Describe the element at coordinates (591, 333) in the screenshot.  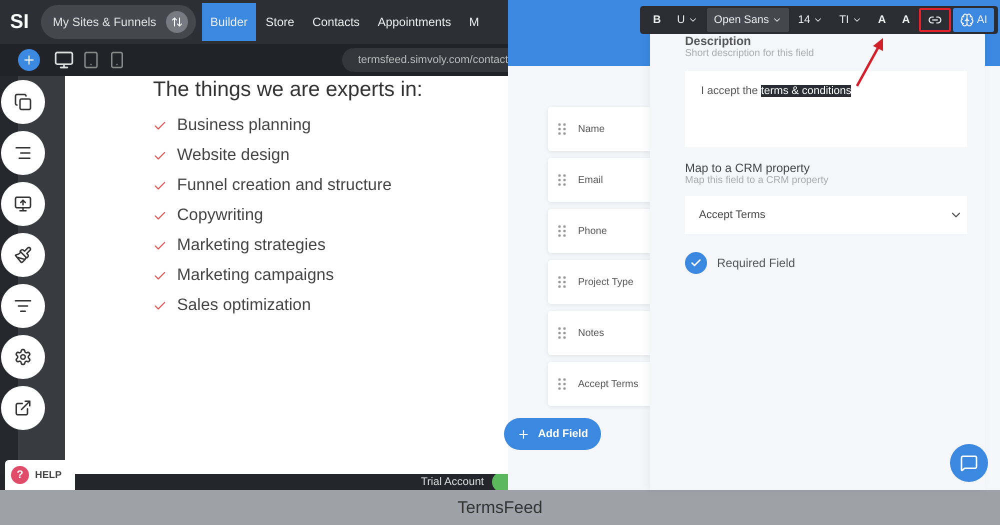
I see `field-label: Notes` at that location.